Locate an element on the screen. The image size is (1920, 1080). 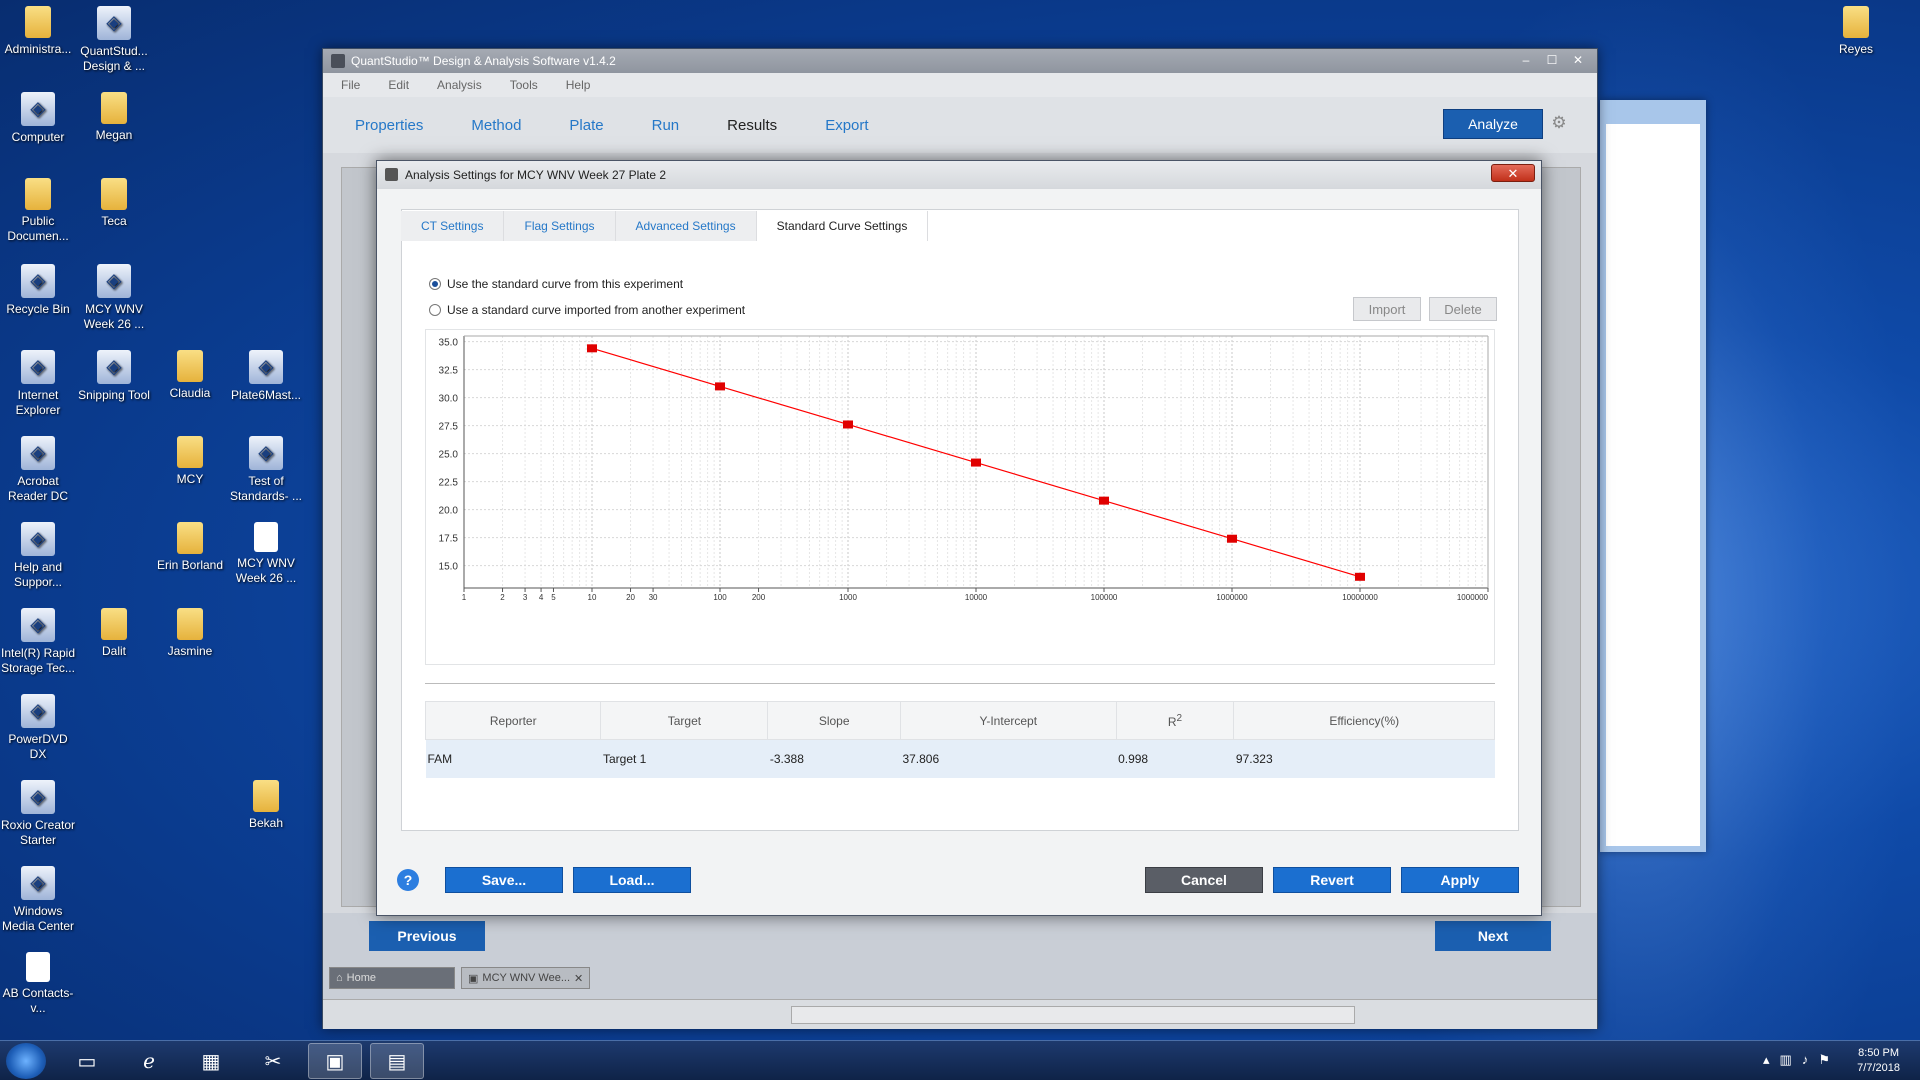
maximize-icon: ☐ is located at coordinates (1552, 60).